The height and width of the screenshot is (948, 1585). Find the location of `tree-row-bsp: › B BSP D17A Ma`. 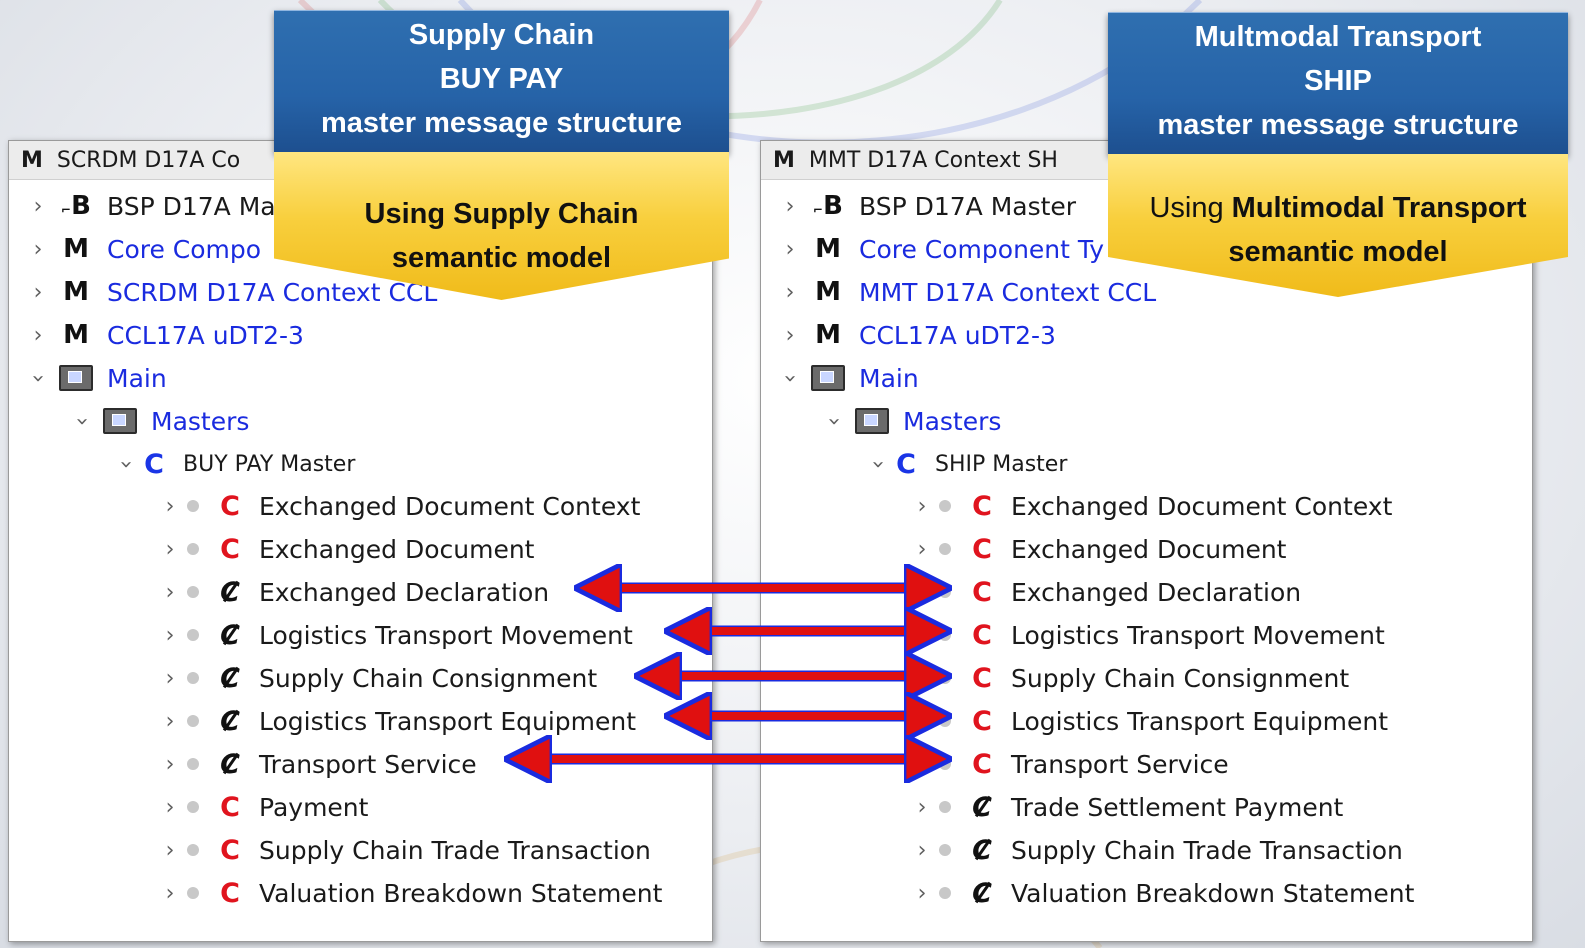

tree-row-bsp: › B BSP D17A Ma is located at coordinates (151, 206).